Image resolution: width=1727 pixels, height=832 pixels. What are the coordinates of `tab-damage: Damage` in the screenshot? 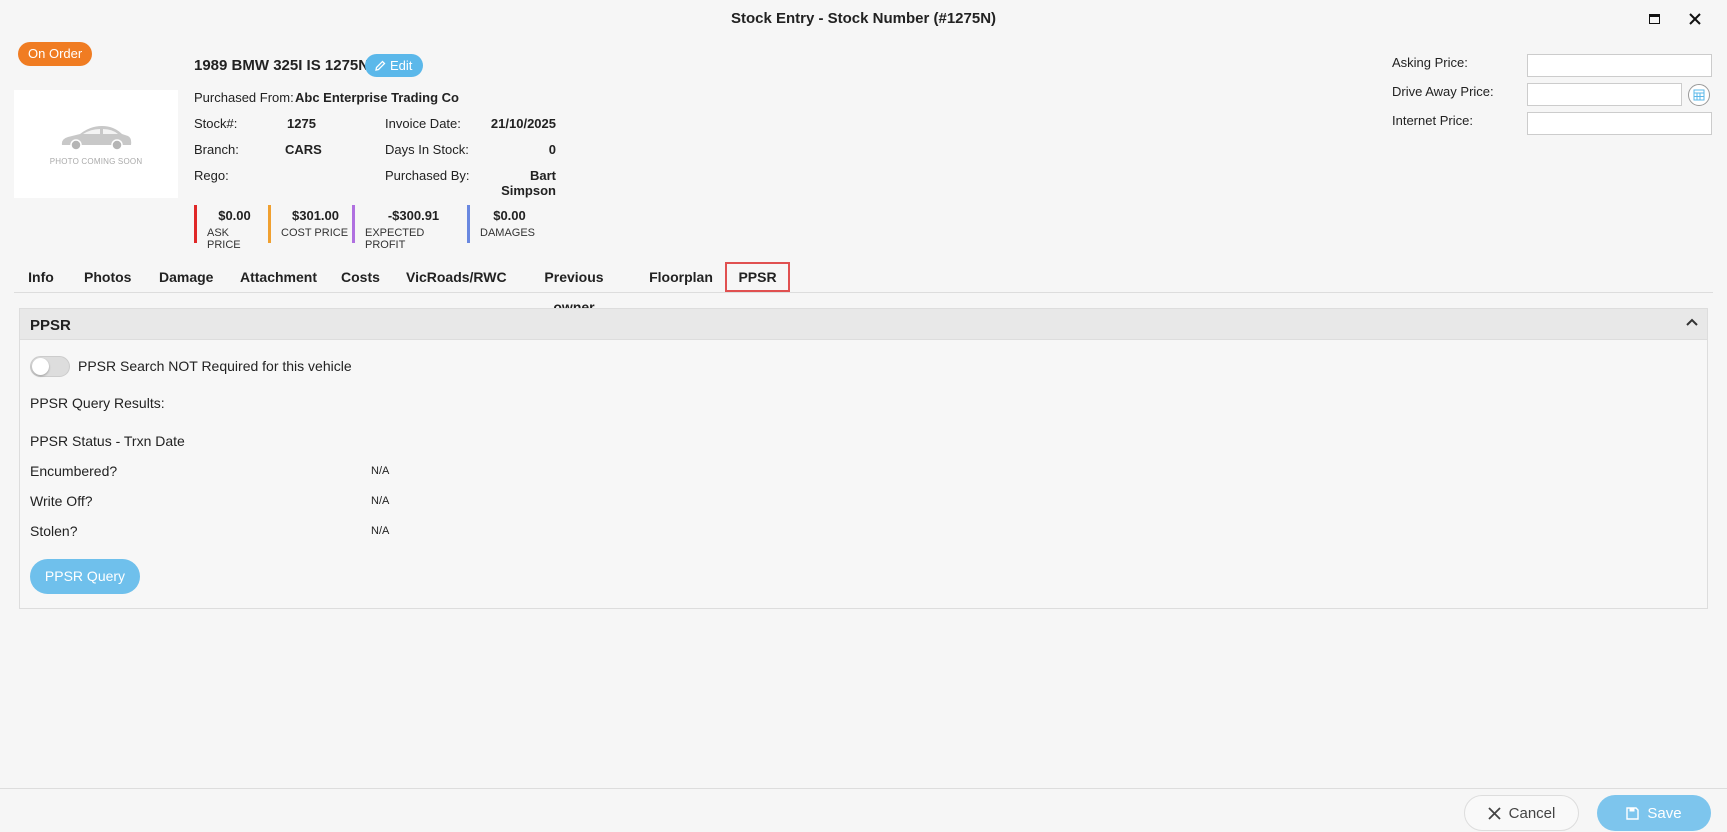 It's located at (186, 277).